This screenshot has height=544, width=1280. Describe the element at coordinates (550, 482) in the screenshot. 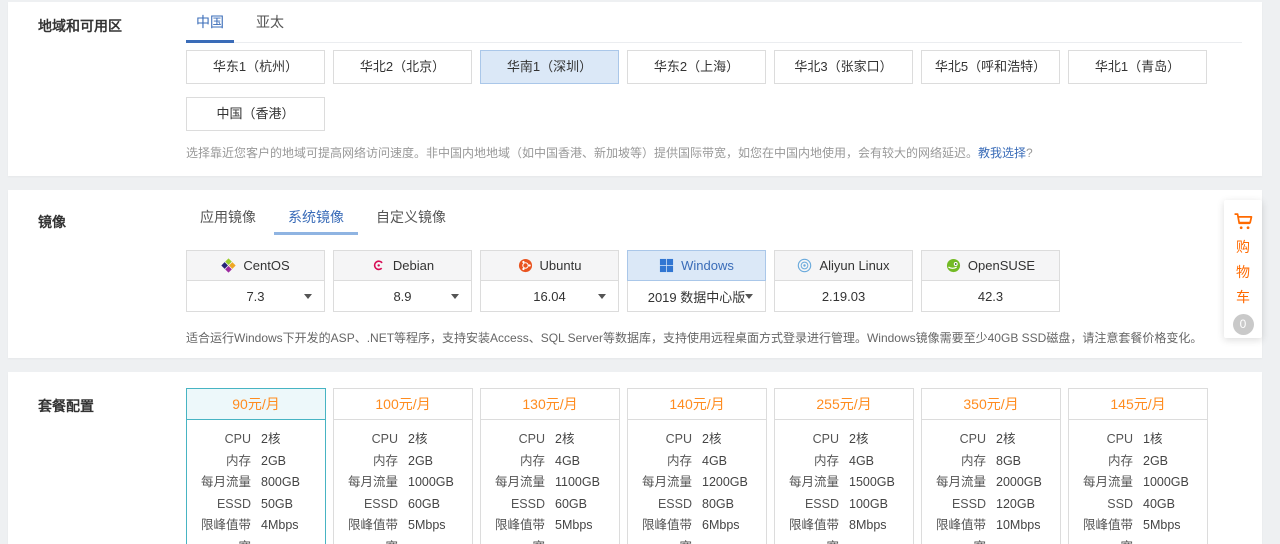

I see `plan-specs: CPU 2核内存 4GB 每月流量 1100GB ESSD 60GB 限峰值带宽 5Mbps` at that location.